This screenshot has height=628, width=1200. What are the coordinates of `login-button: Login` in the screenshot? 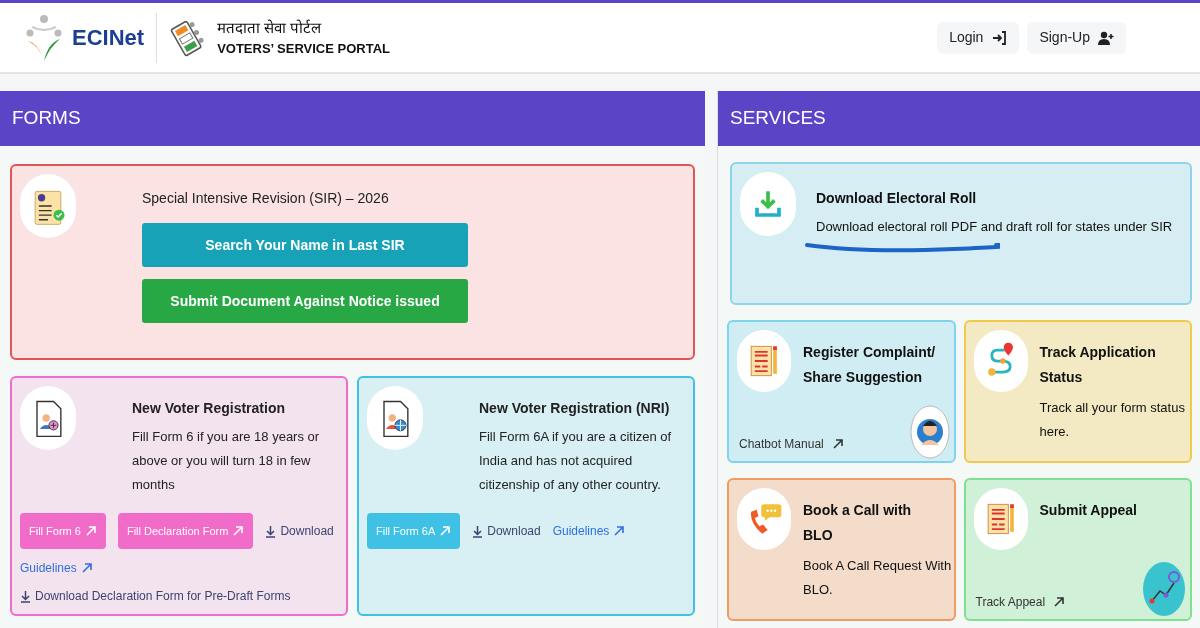 It's located at (978, 37).